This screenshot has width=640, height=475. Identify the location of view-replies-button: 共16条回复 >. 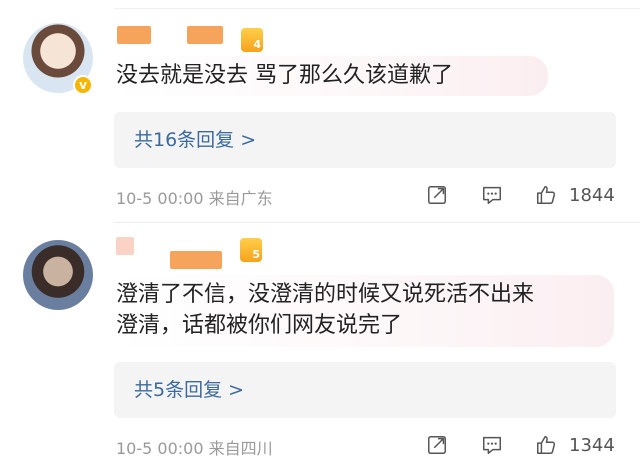
(365, 140).